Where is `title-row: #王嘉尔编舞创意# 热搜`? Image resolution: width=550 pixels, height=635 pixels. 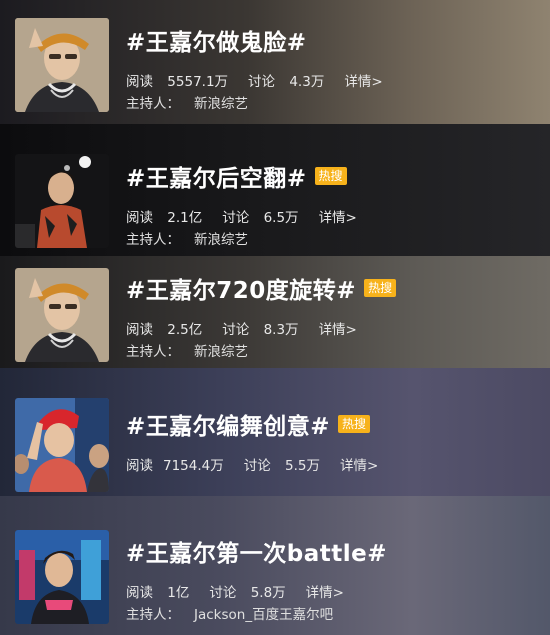 title-row: #王嘉尔编舞创意# 热搜 is located at coordinates (333, 424).